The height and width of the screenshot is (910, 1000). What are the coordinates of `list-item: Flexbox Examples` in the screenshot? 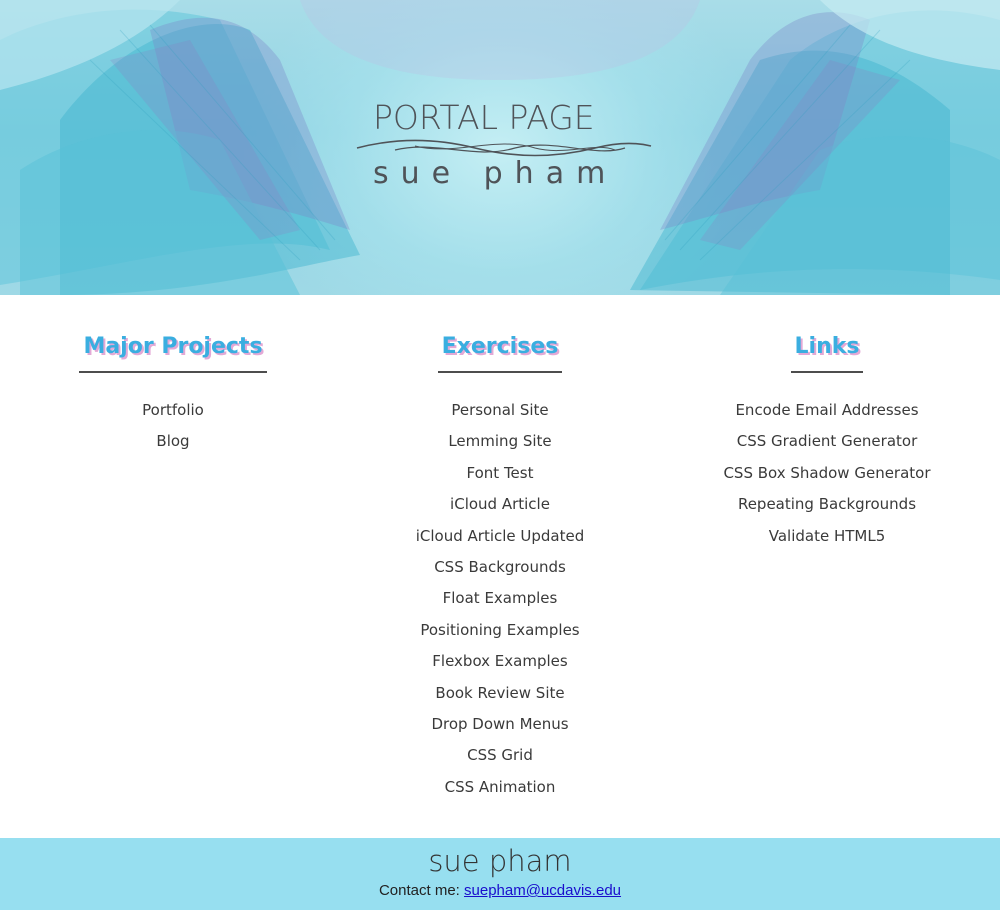 It's located at (500, 661).